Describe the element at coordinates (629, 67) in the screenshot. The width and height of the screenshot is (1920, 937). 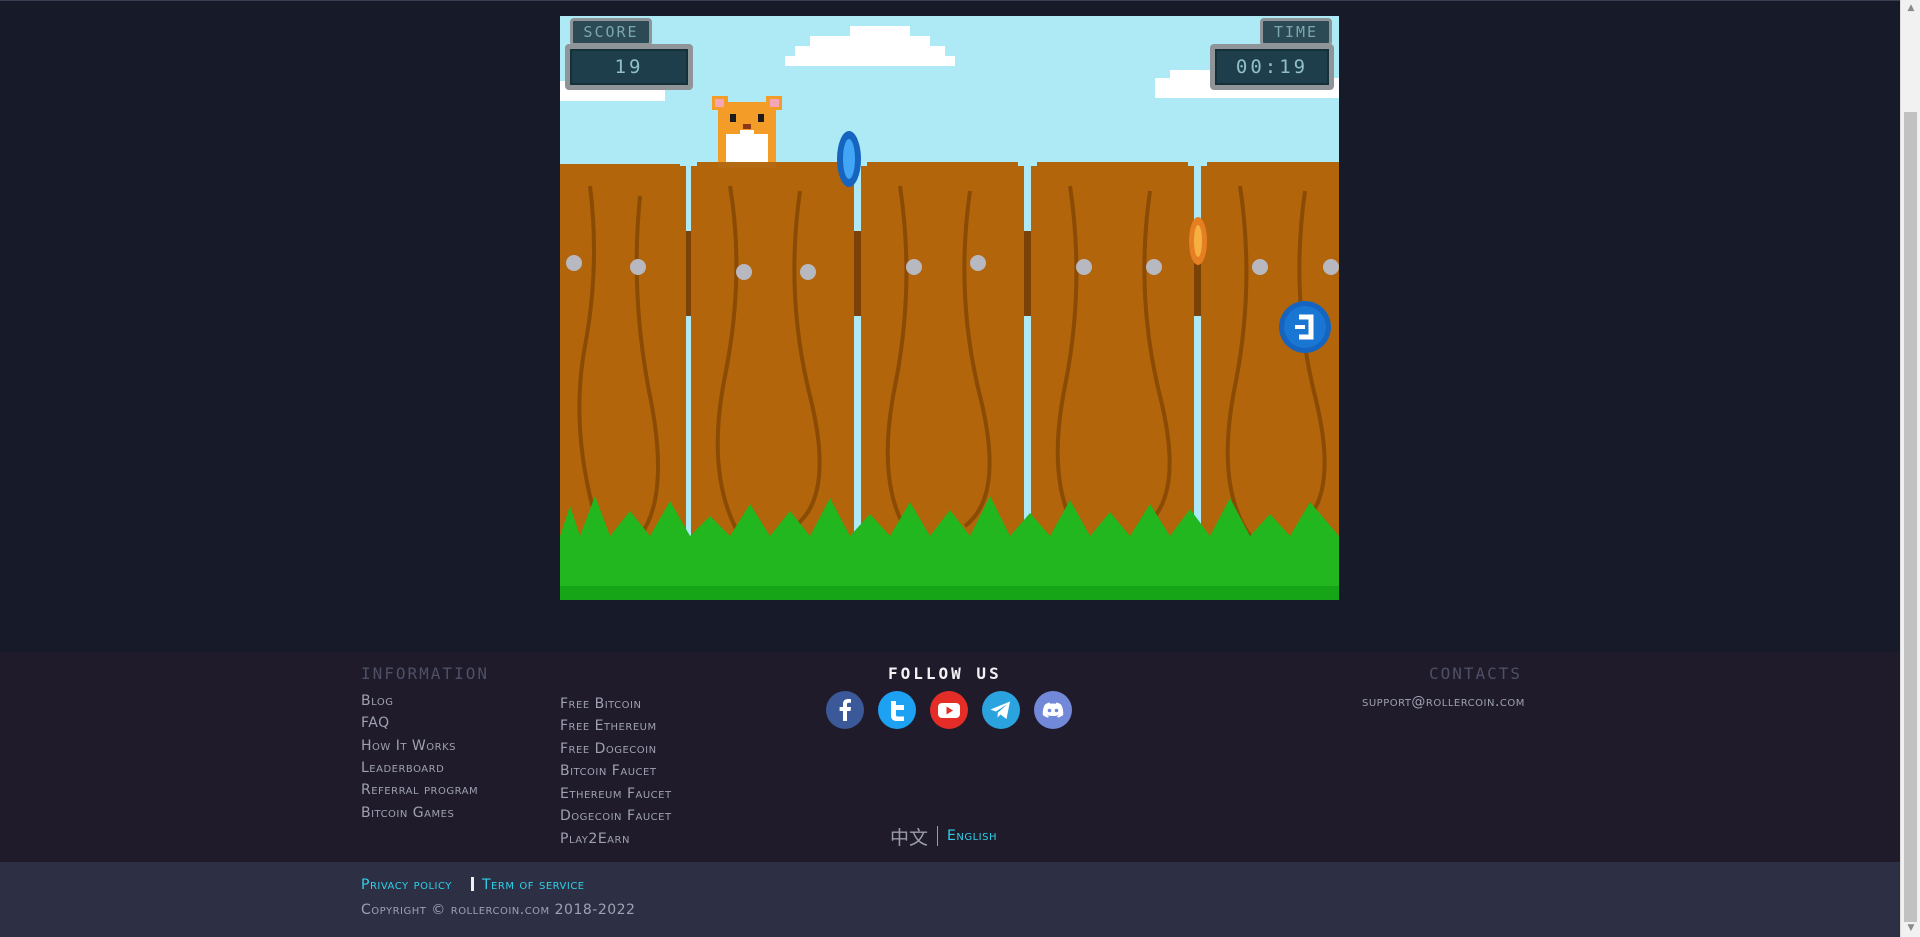
I see `score-display: 19` at that location.